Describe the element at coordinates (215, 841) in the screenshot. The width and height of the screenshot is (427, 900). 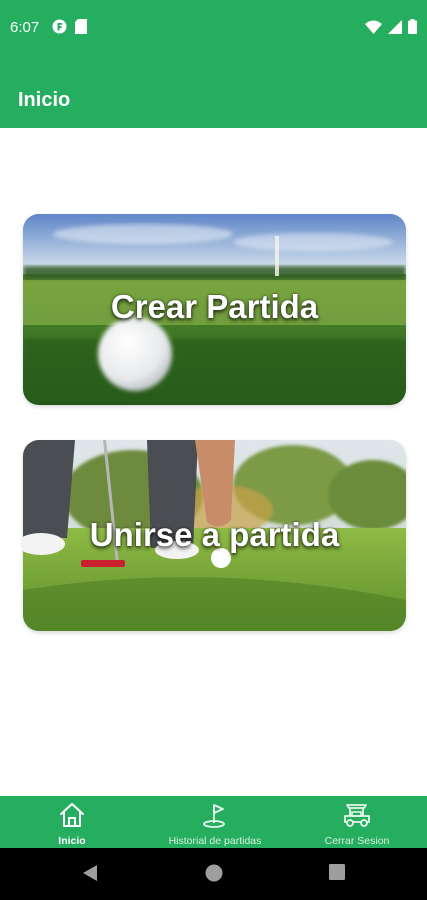
I see `nav-label-history: Historial de partidas` at that location.